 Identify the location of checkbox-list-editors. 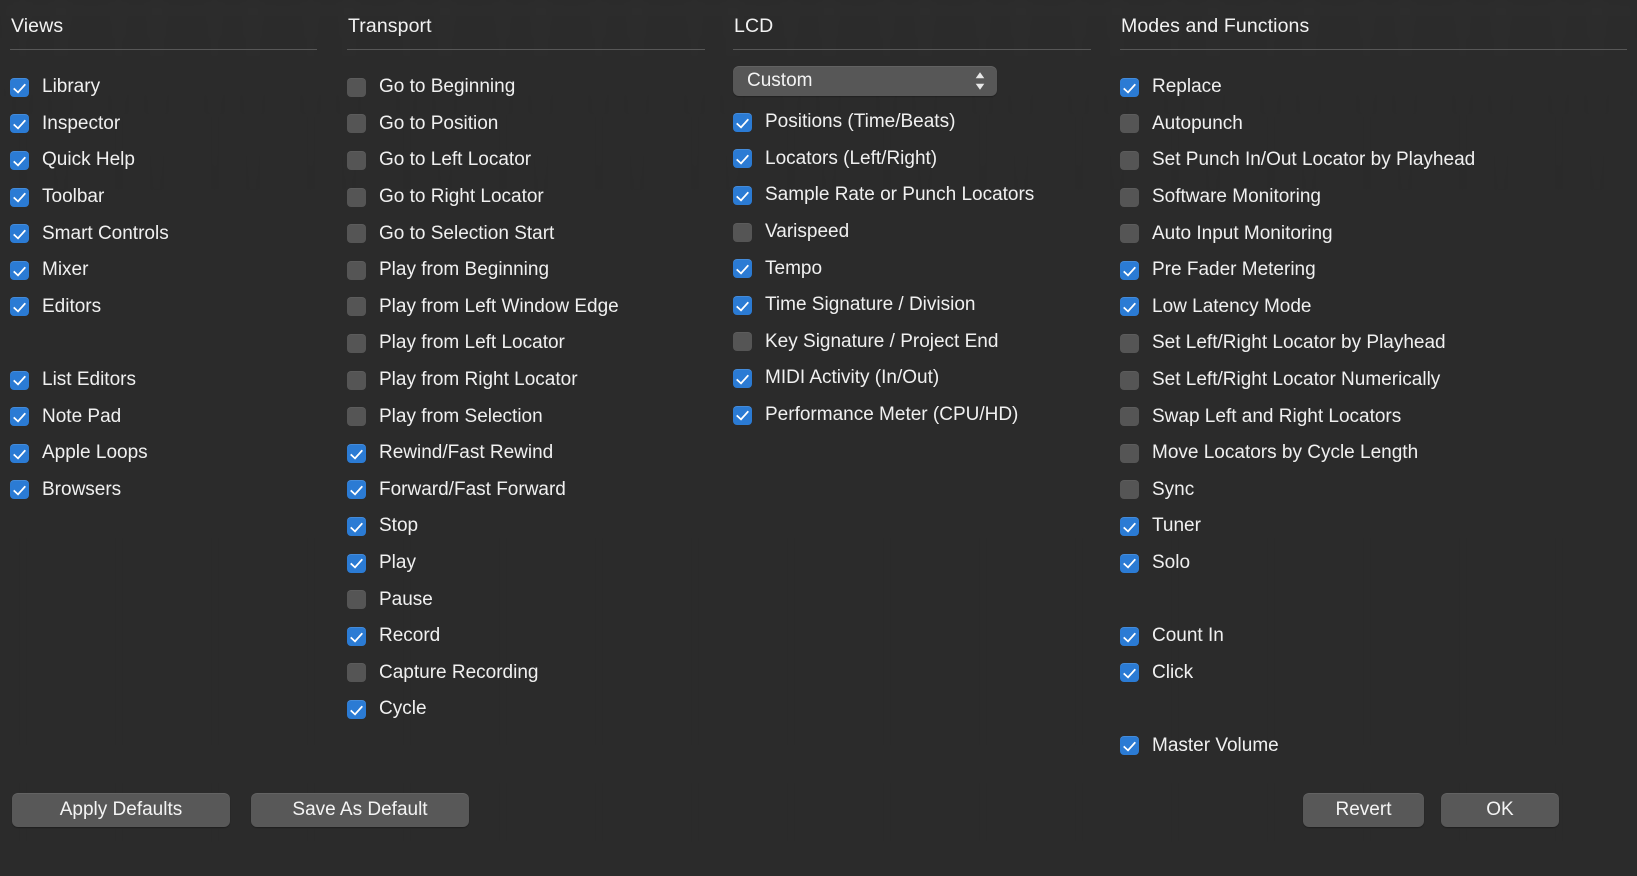
(19, 380).